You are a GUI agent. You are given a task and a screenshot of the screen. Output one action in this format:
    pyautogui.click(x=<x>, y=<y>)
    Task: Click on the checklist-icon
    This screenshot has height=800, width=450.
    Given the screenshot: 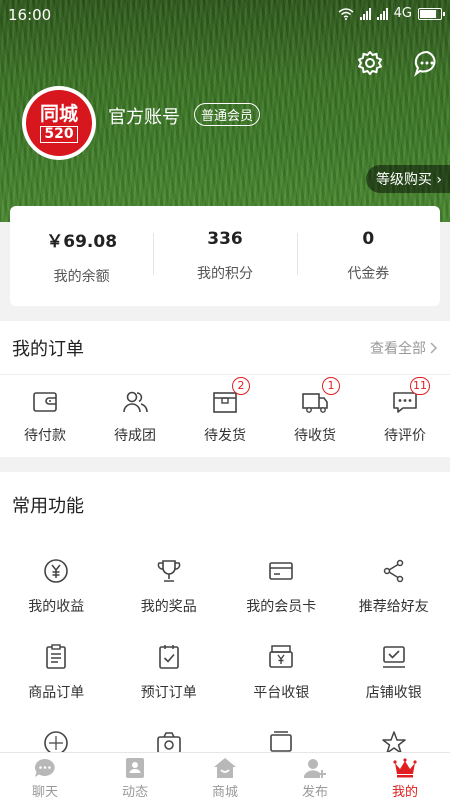 What is the action you would take?
    pyautogui.click(x=169, y=657)
    